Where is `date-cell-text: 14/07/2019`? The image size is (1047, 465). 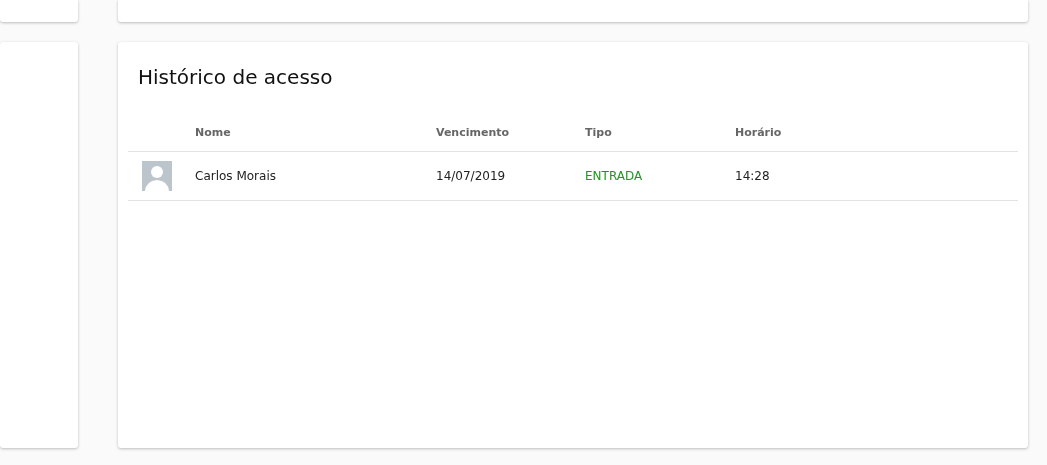 date-cell-text: 14/07/2019 is located at coordinates (471, 176).